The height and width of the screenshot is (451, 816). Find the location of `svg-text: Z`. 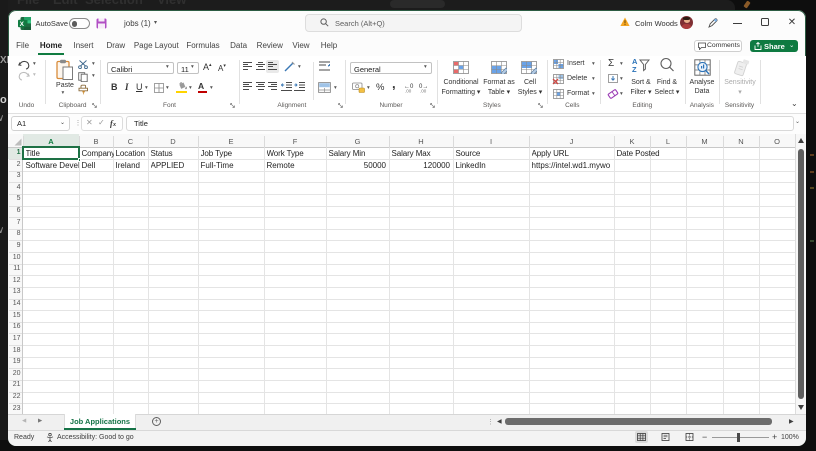

svg-text: Z is located at coordinates (634, 69).